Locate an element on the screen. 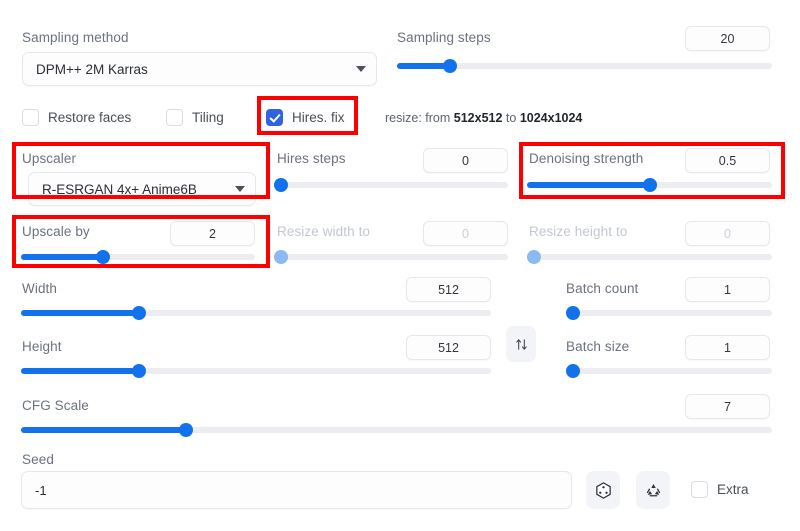 The height and width of the screenshot is (531, 800). restore-faces-checkbox-row: Restore faces is located at coordinates (76, 117).